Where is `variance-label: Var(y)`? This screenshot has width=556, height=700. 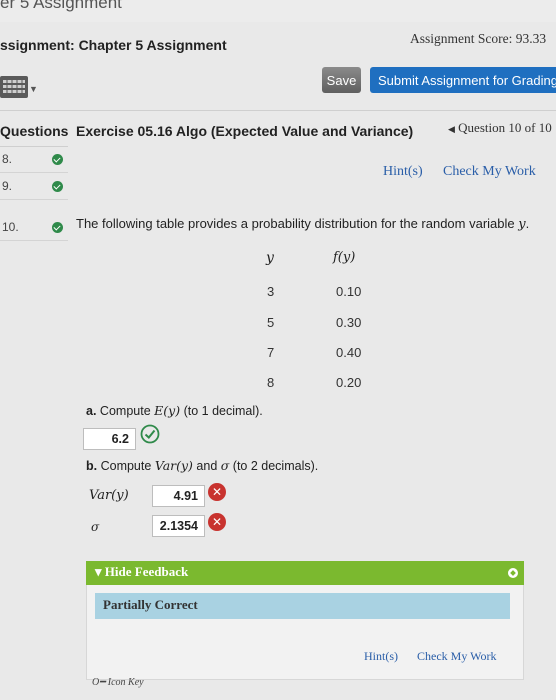
variance-label: Var(y) is located at coordinates (109, 495).